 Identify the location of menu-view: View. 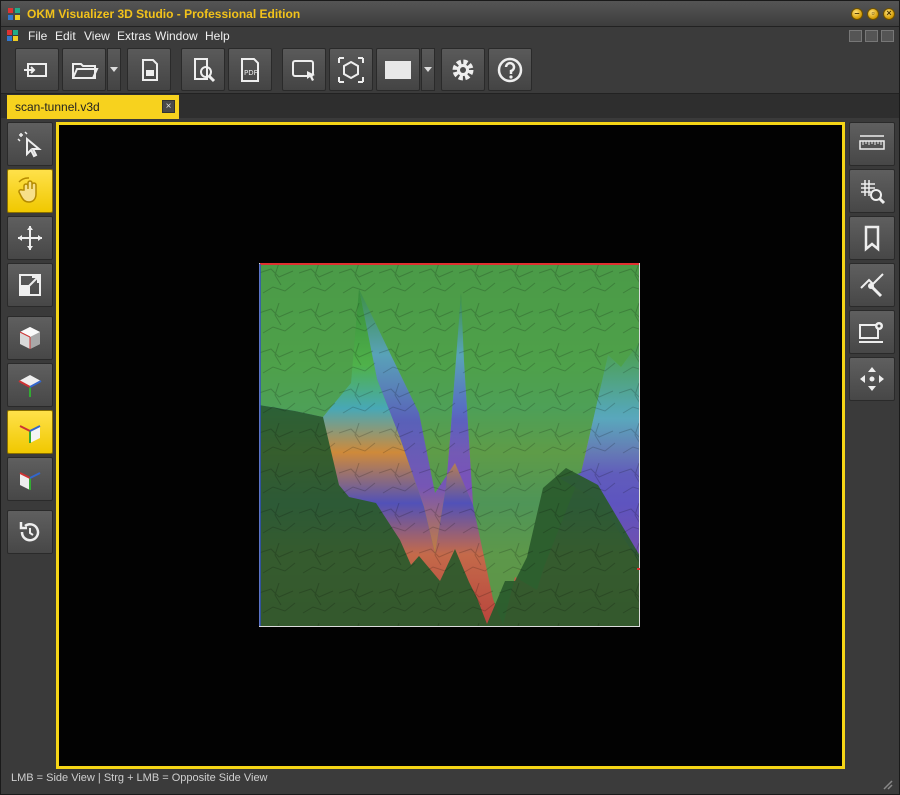
(97, 36).